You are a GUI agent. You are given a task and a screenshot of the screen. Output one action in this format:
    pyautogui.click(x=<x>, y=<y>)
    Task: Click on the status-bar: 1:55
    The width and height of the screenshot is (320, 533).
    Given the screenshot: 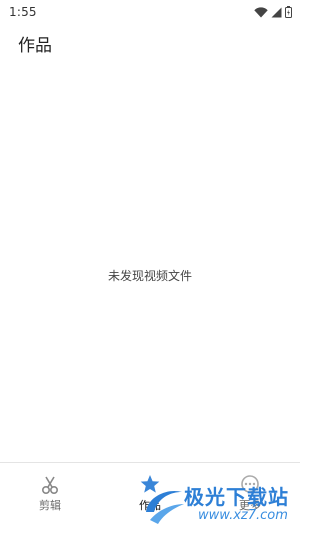 What is the action you would take?
    pyautogui.click(x=150, y=12)
    